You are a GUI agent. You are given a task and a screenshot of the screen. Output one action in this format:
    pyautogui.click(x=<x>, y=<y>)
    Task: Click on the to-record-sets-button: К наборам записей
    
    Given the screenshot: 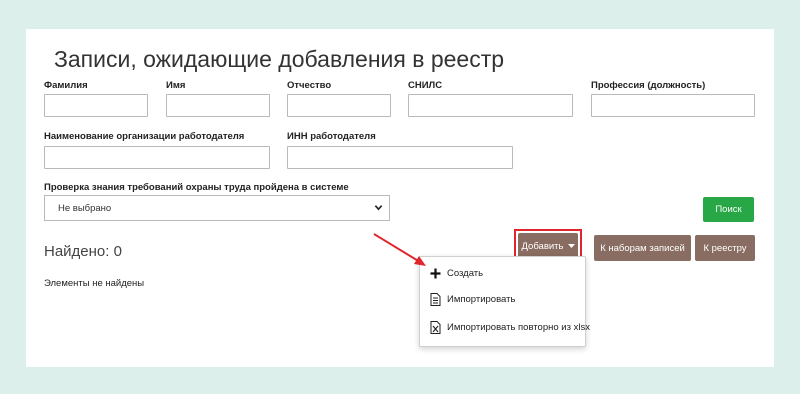 What is the action you would take?
    pyautogui.click(x=642, y=248)
    